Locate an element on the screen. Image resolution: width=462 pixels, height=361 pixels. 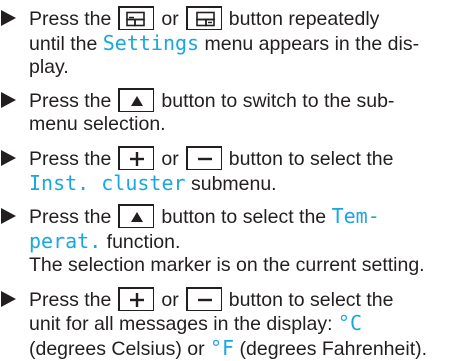
step-2-line-1: Press the button to switch to the sub- is located at coordinates (197, 100).